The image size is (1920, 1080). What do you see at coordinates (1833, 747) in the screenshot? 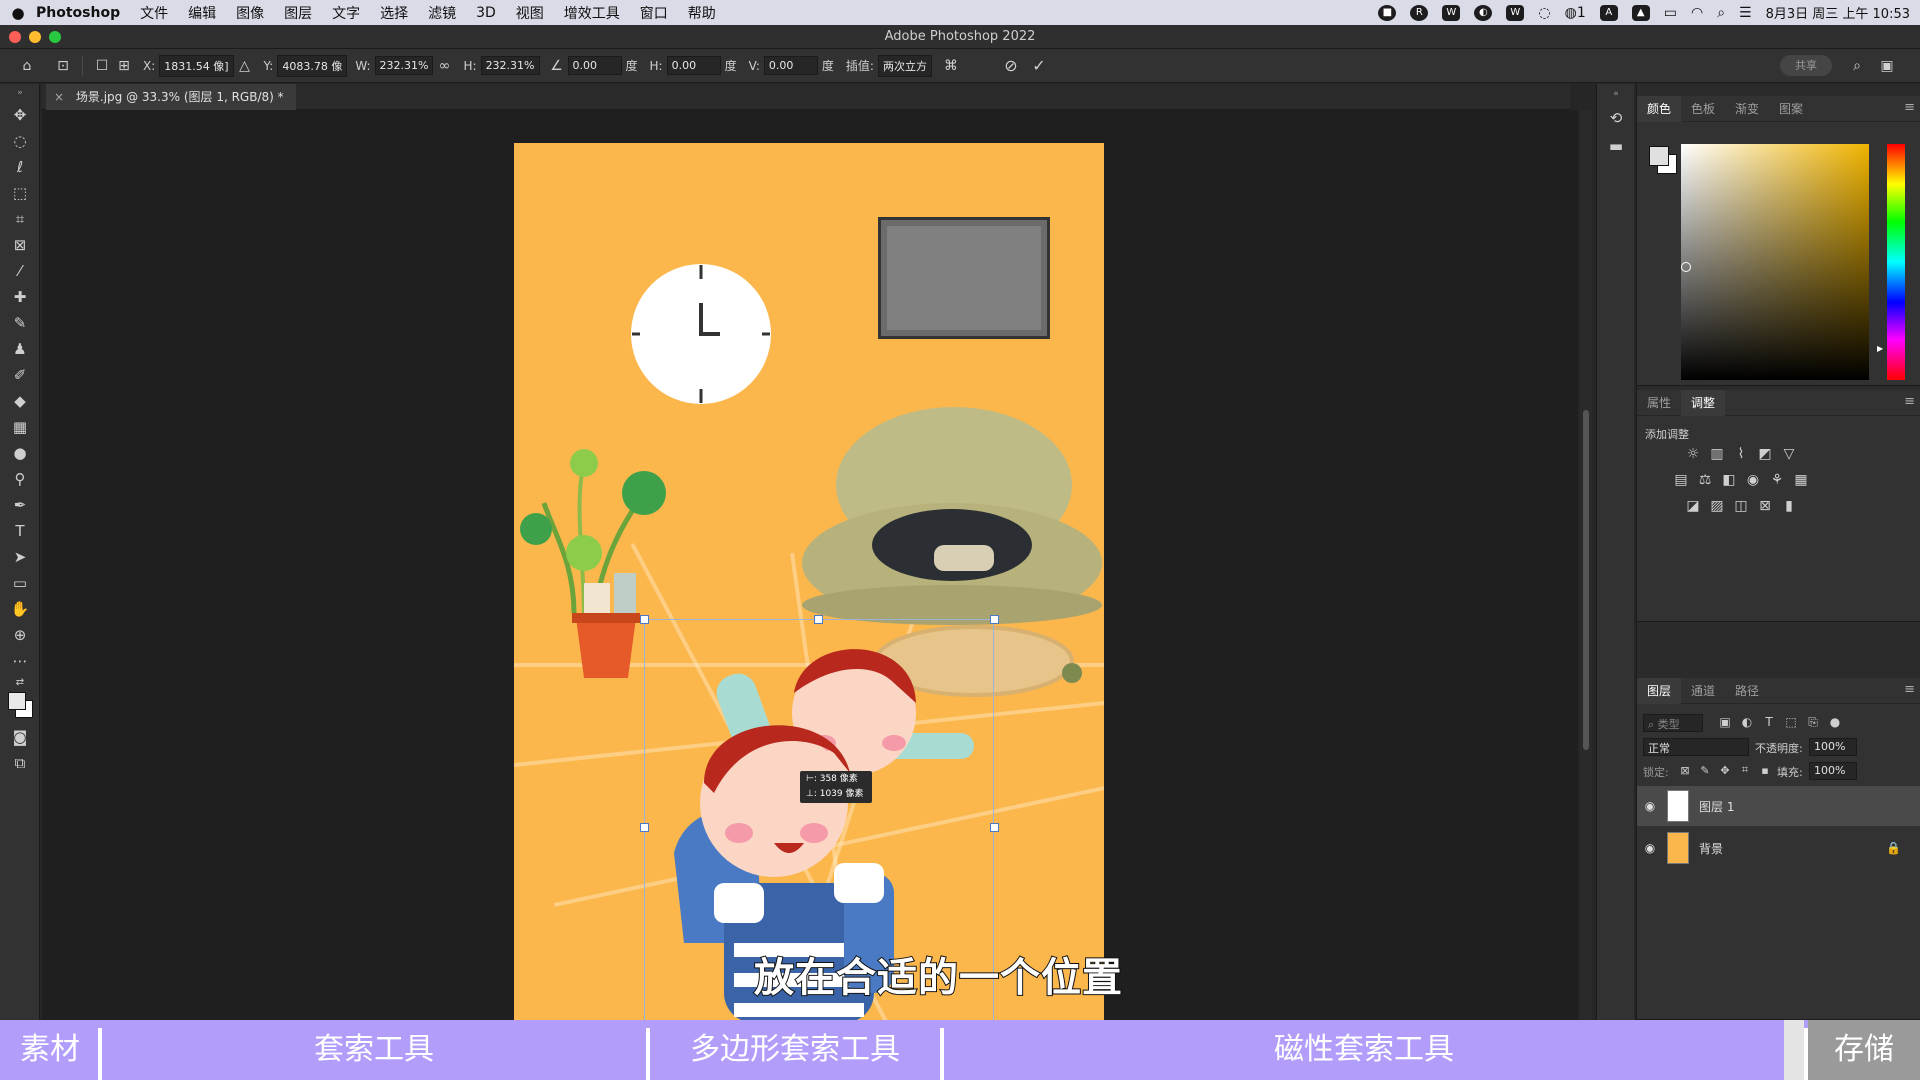
I see `opacity-input: 100%` at bounding box center [1833, 747].